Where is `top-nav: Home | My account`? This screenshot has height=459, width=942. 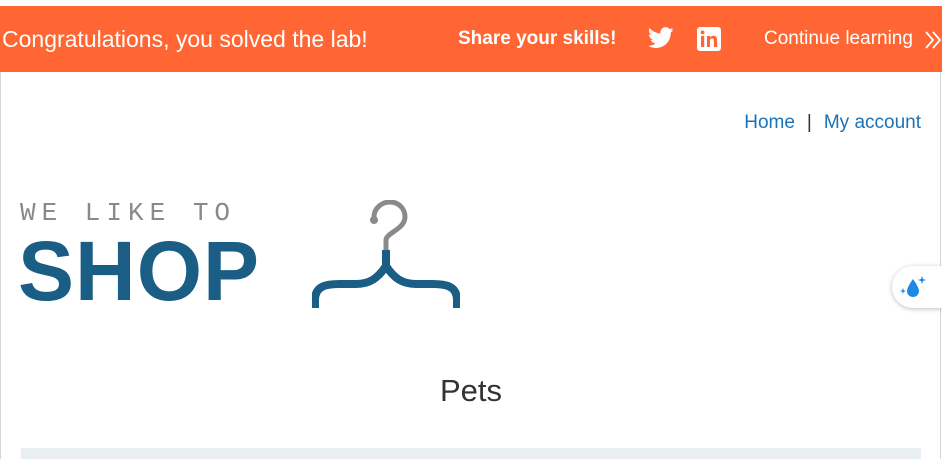 top-nav: Home | My account is located at coordinates (832, 123).